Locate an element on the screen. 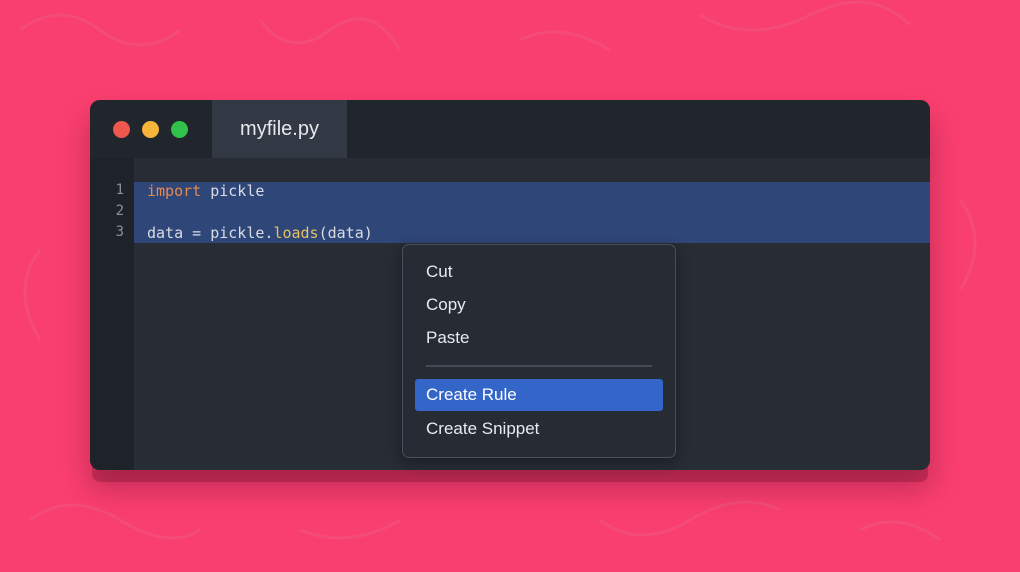  code-line-3: data = pickle.loads(data) is located at coordinates (260, 233).